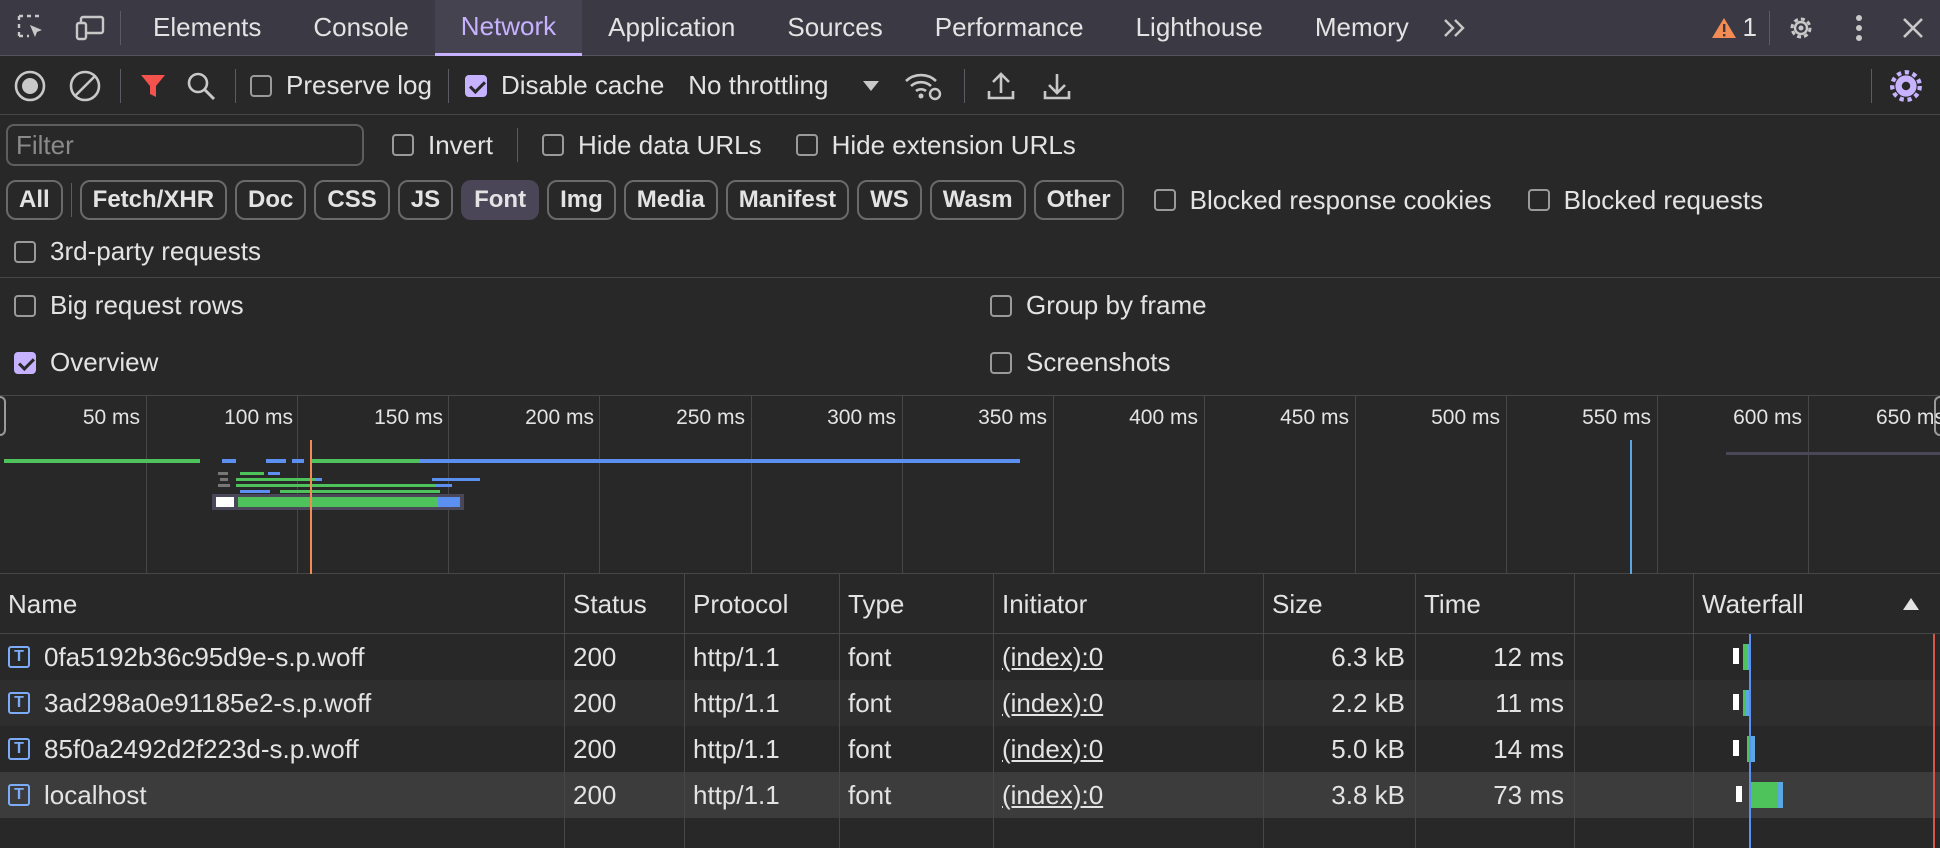 Image resolution: width=1940 pixels, height=848 pixels. What do you see at coordinates (762, 604) in the screenshot?
I see `column-header-protocol: Protocol` at bounding box center [762, 604].